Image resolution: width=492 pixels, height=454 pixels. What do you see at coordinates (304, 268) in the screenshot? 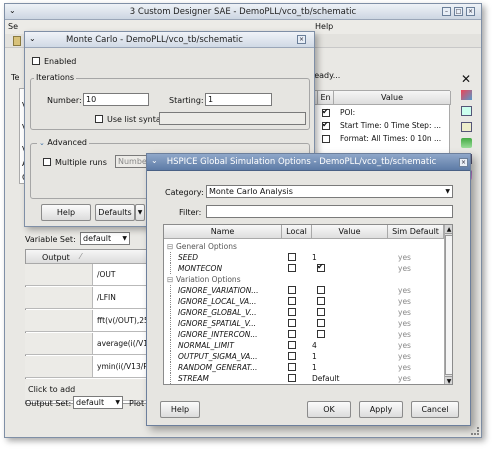
I see `option-row: MONTECON yes` at bounding box center [304, 268].